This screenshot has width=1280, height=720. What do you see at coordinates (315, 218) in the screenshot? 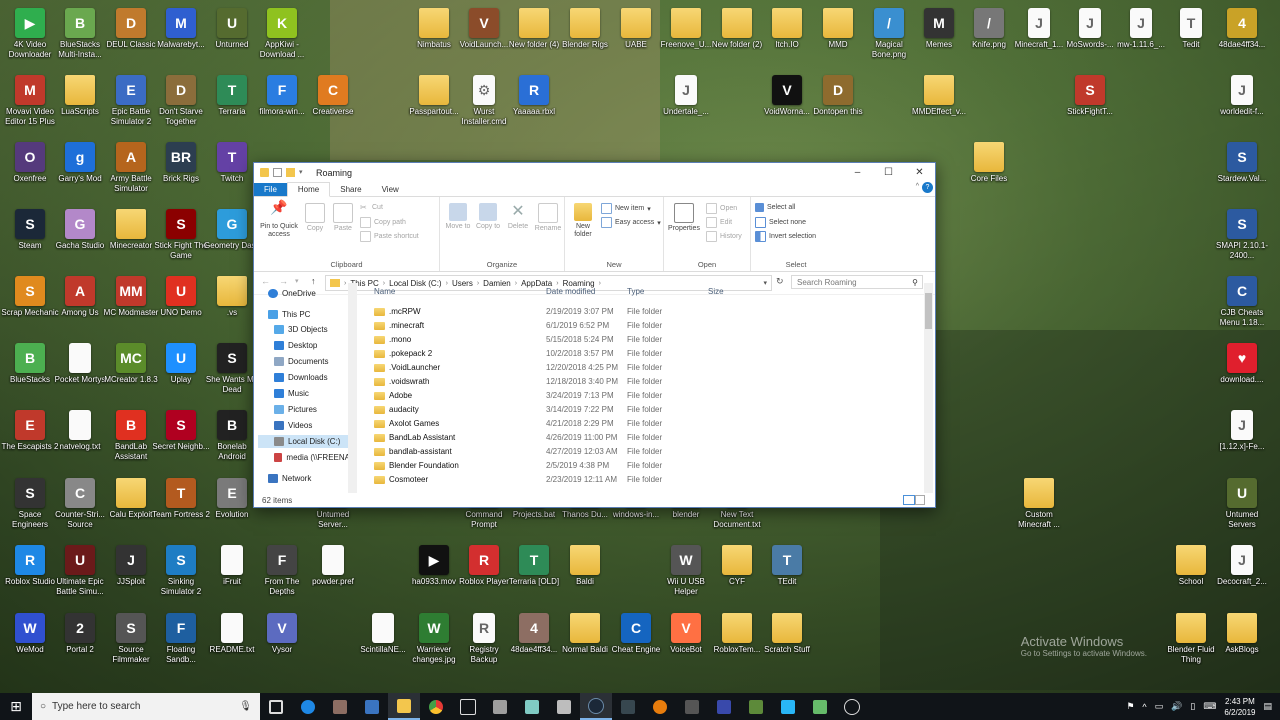
I see `copy-button: Copy` at bounding box center [315, 218].